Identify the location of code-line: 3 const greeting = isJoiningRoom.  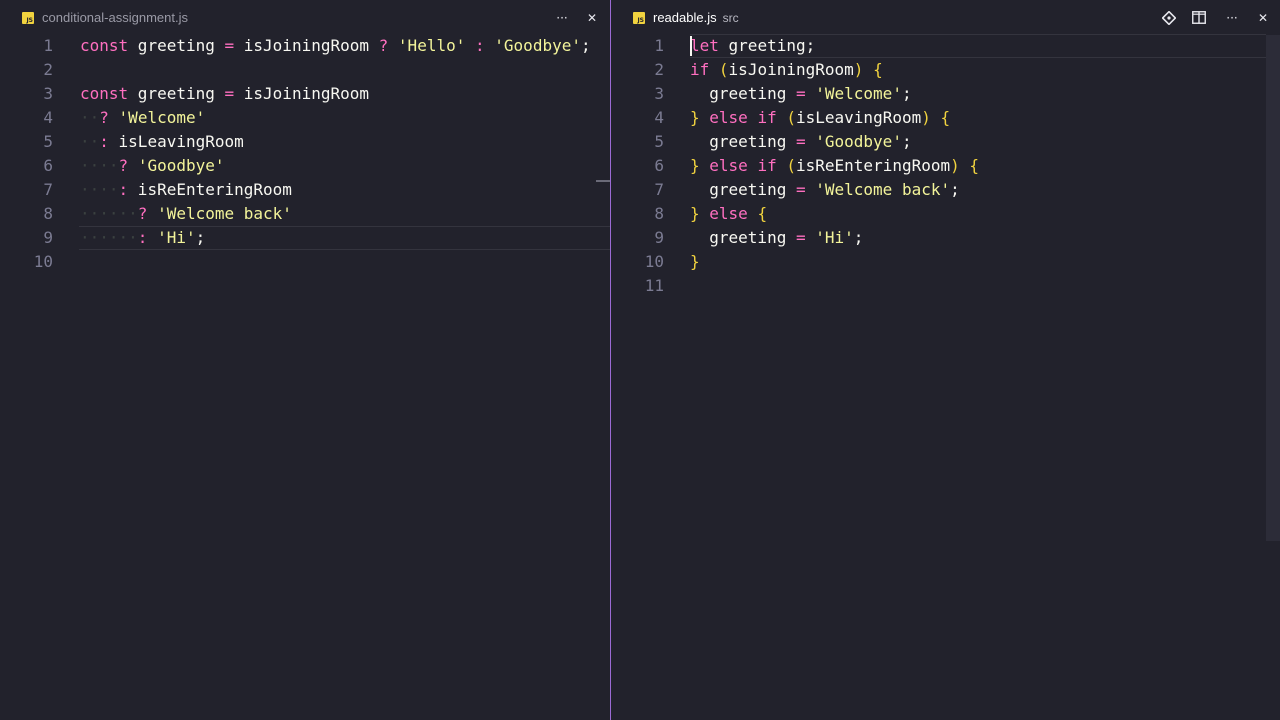
(305, 94).